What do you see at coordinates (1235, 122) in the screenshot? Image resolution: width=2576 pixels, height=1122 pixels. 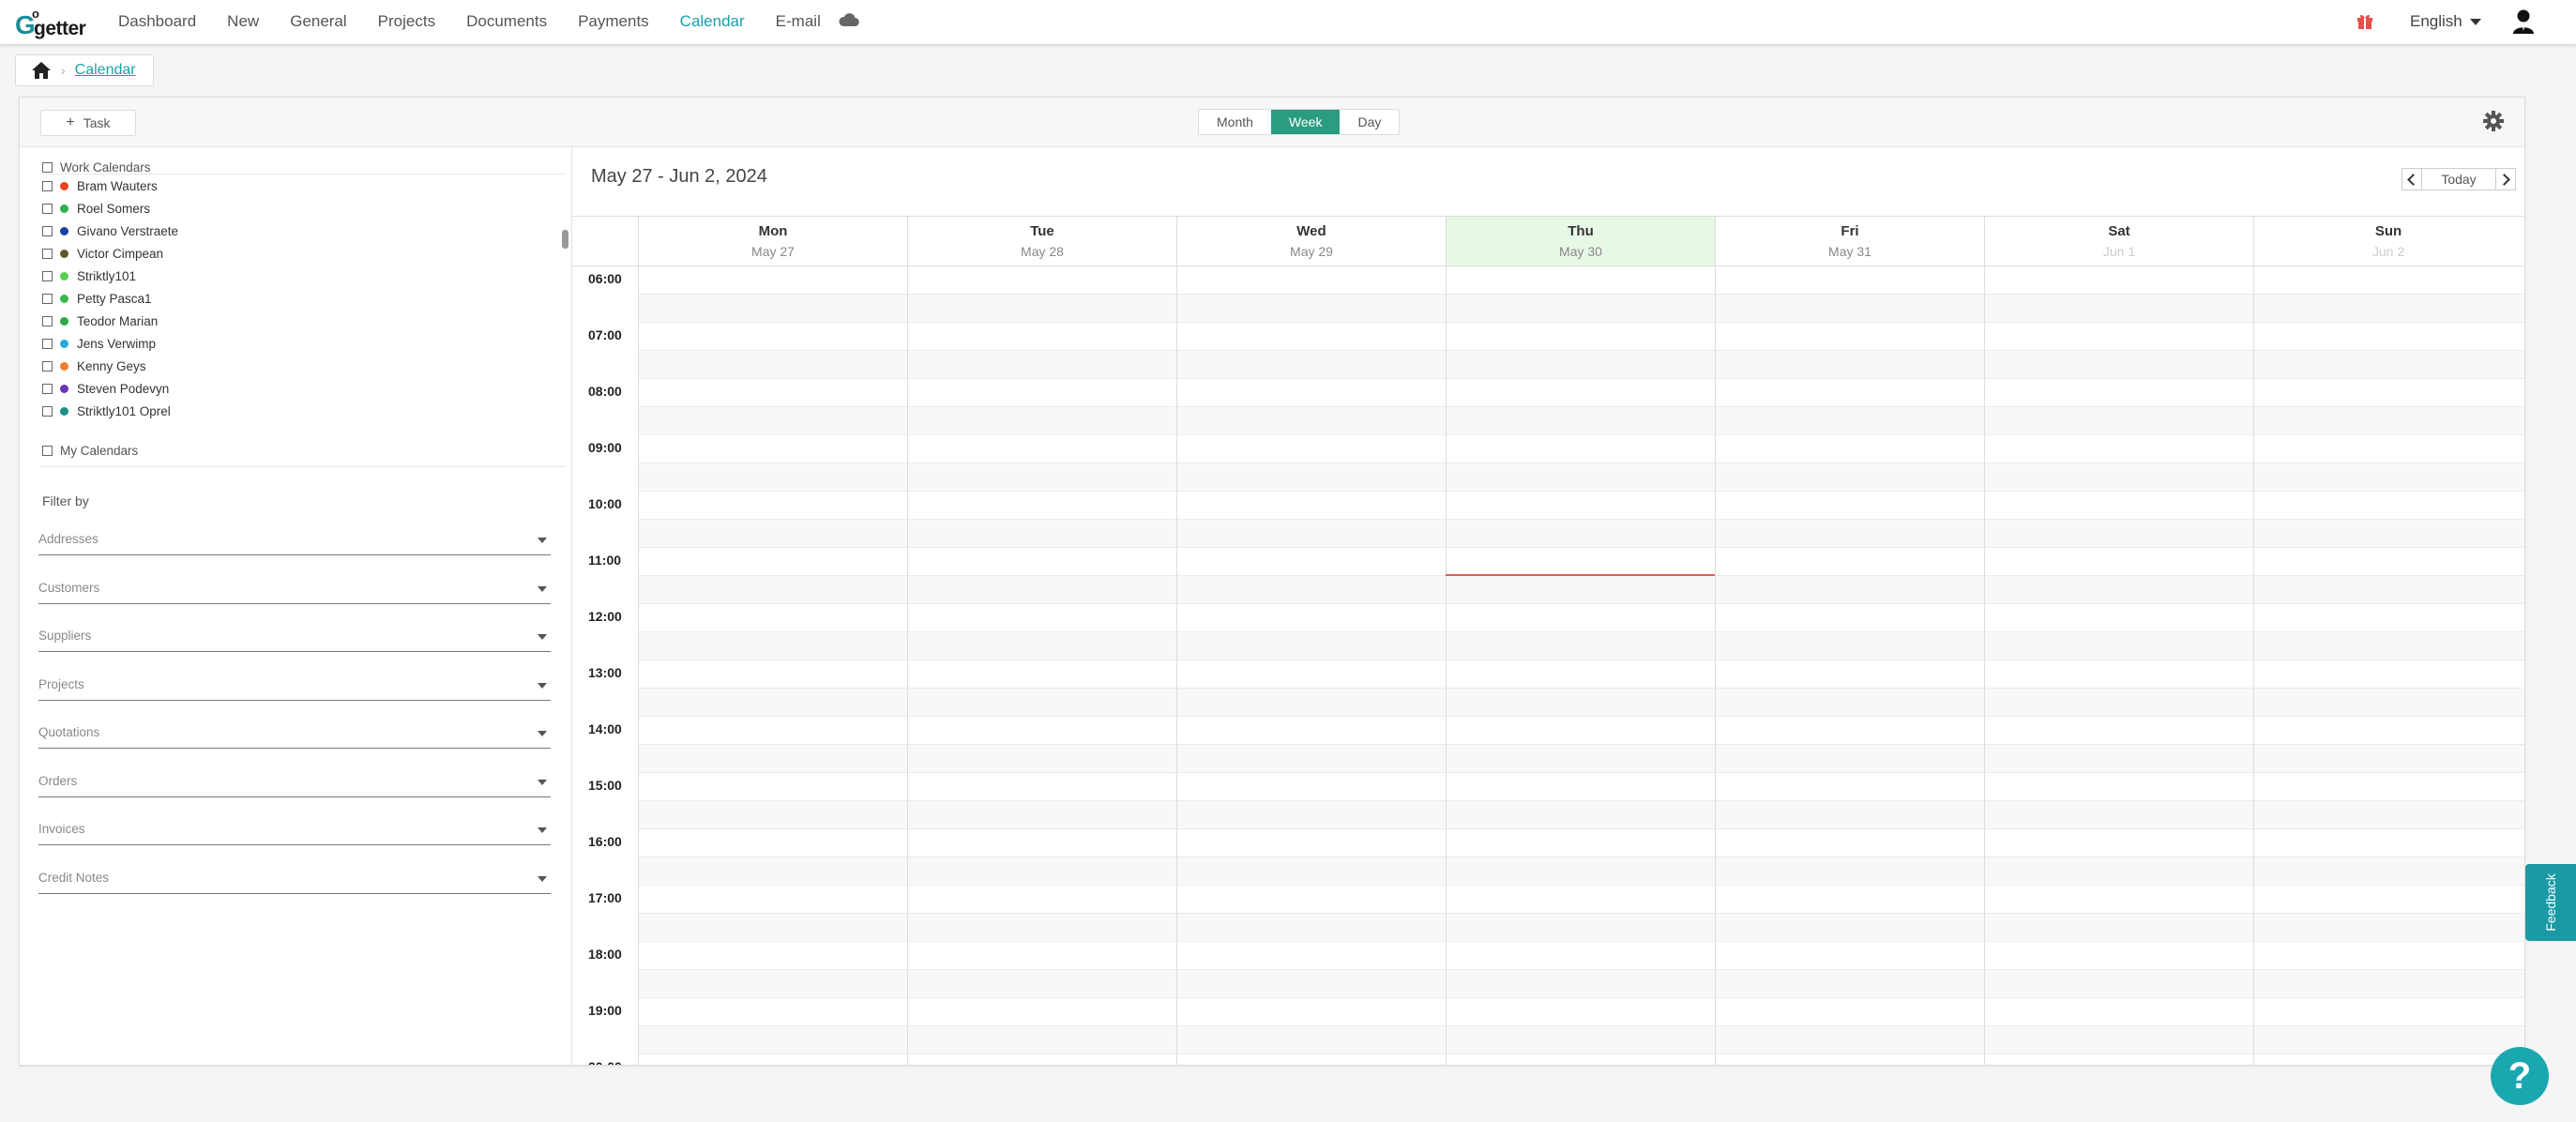 I see `view-month-button: Month` at bounding box center [1235, 122].